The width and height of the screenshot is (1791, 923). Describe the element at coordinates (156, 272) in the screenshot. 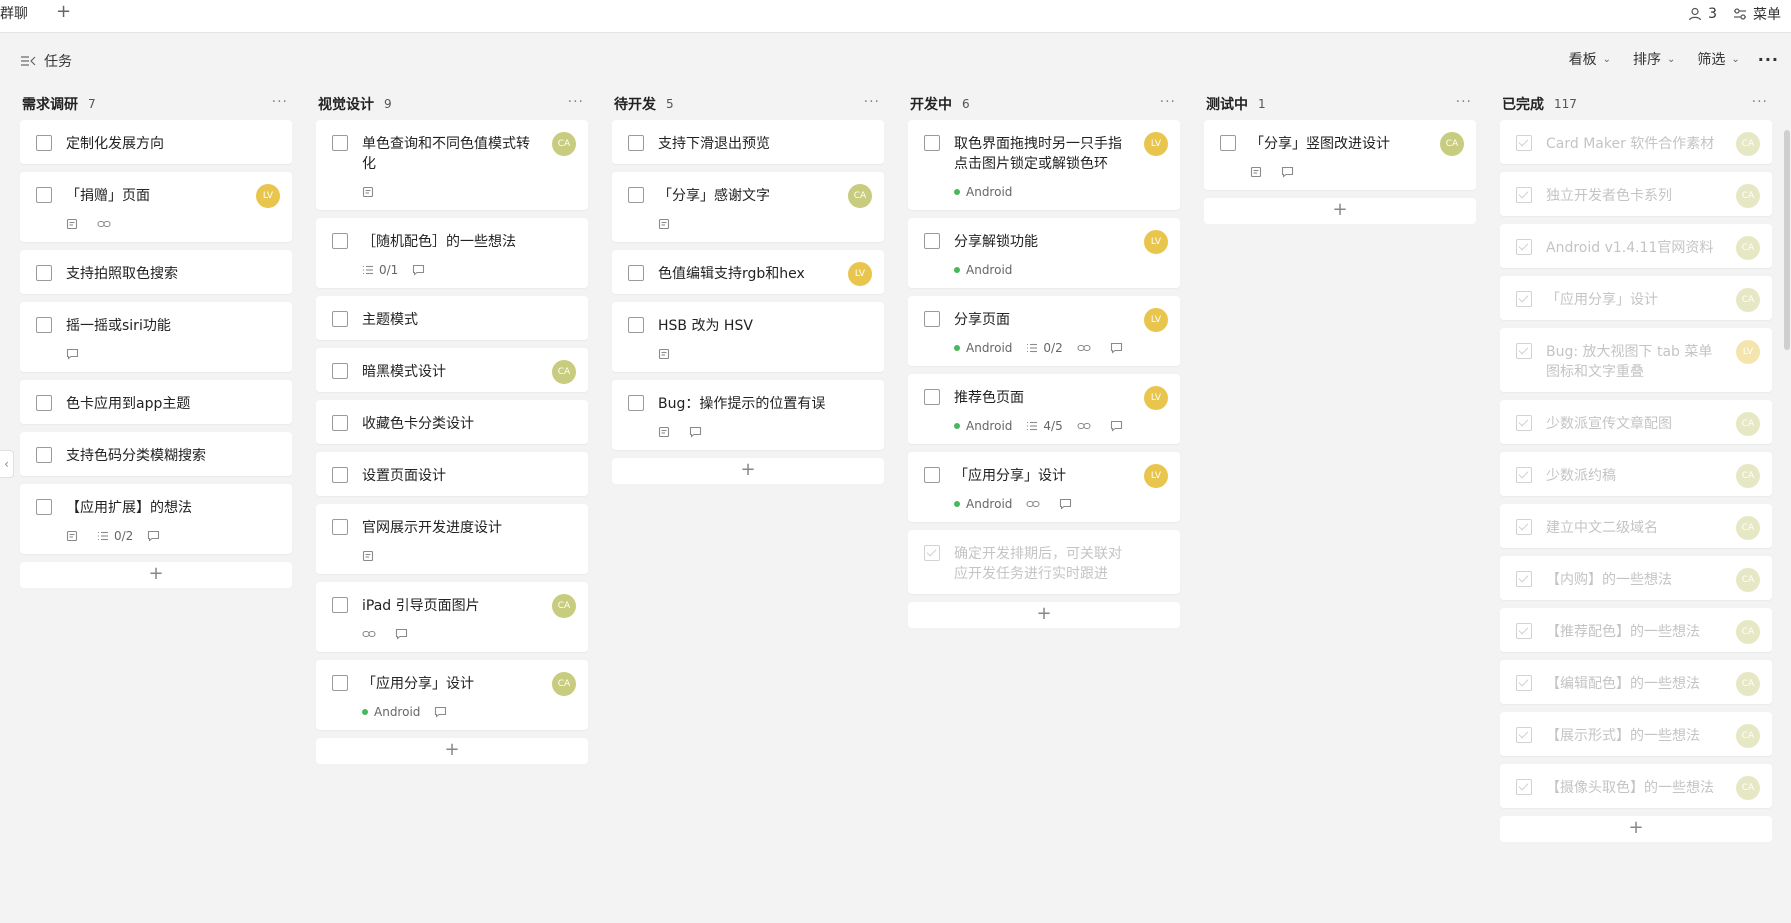

I see `task-card: 支持拍照取色搜索` at that location.